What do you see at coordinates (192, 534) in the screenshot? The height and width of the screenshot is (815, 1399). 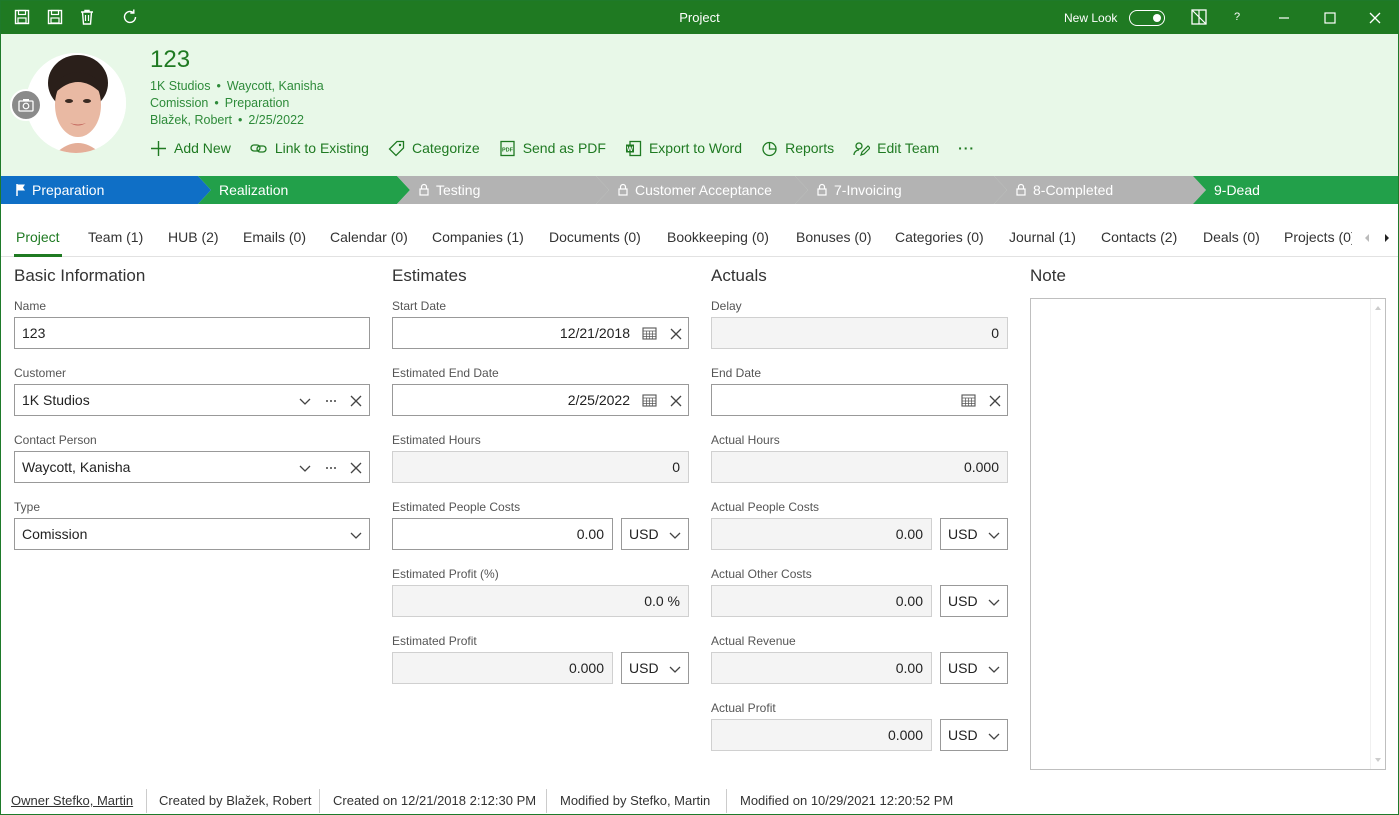 I see `type-select: Comission` at bounding box center [192, 534].